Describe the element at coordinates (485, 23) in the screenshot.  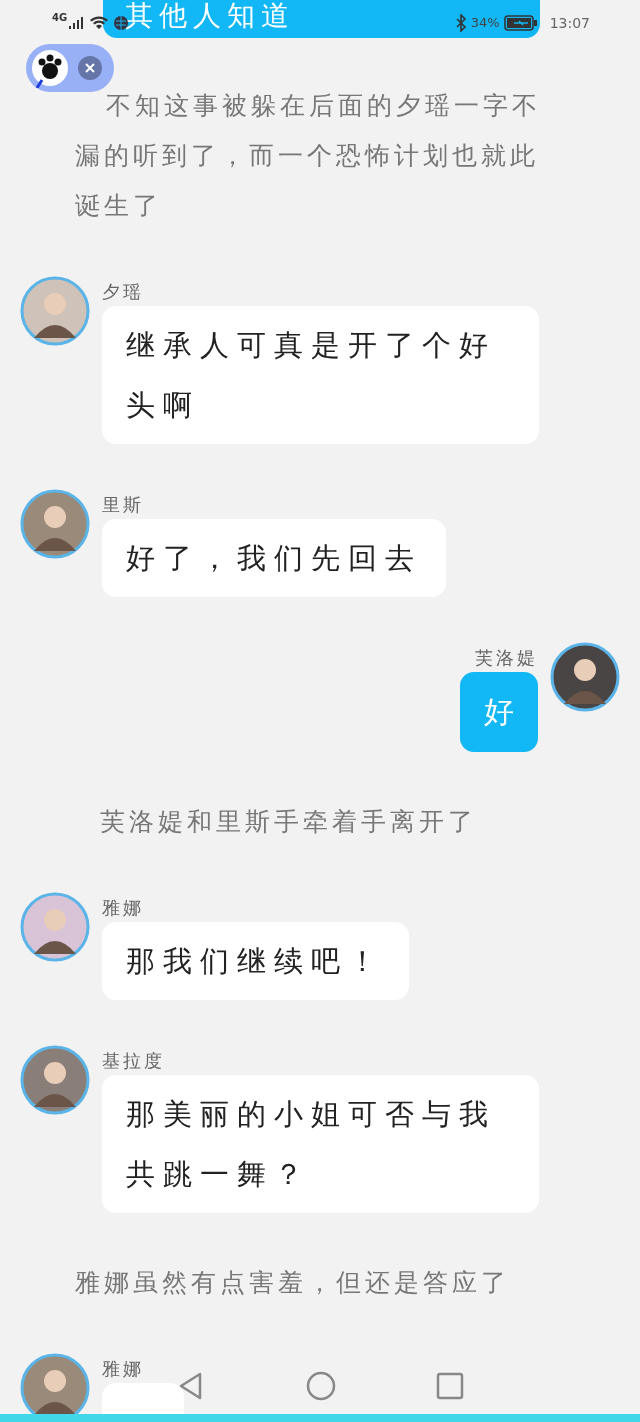
I see `battery-percent: 34%` at that location.